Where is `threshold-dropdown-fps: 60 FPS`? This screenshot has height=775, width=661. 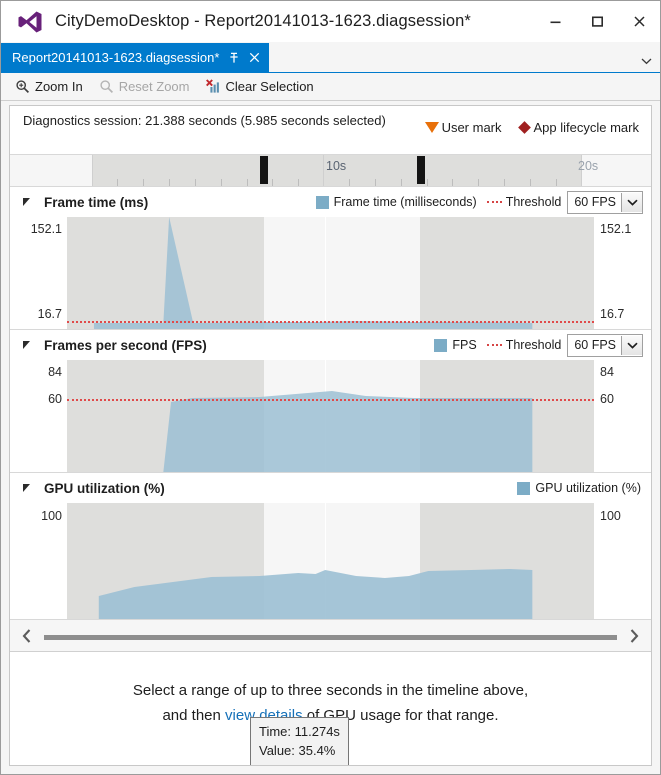 threshold-dropdown-fps: 60 FPS is located at coordinates (605, 345).